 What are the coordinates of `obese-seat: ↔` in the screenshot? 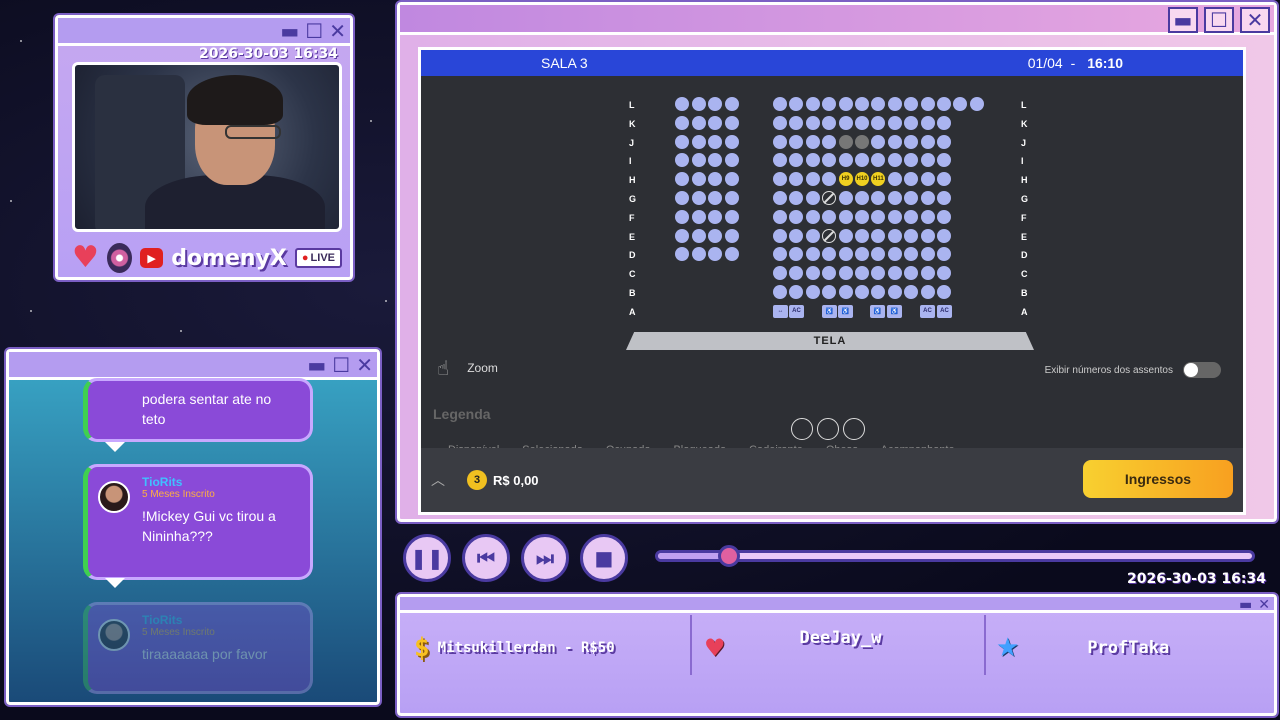 It's located at (780, 311).